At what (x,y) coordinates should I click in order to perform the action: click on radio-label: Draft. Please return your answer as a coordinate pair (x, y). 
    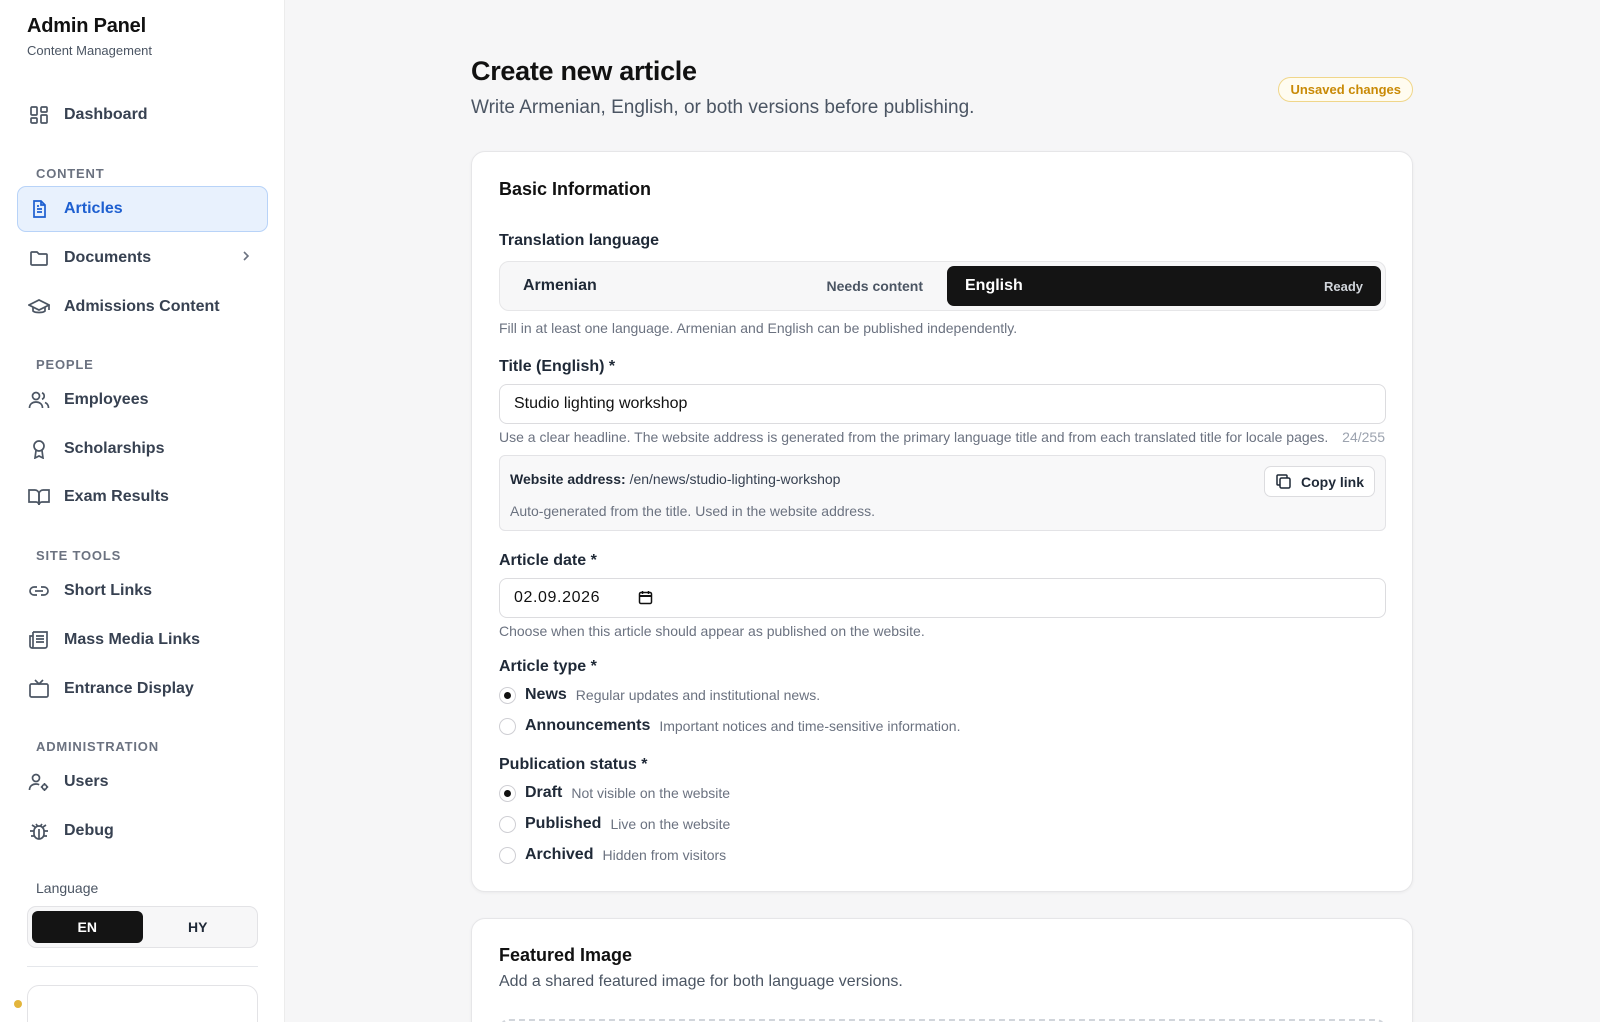
    Looking at the image, I should click on (544, 792).